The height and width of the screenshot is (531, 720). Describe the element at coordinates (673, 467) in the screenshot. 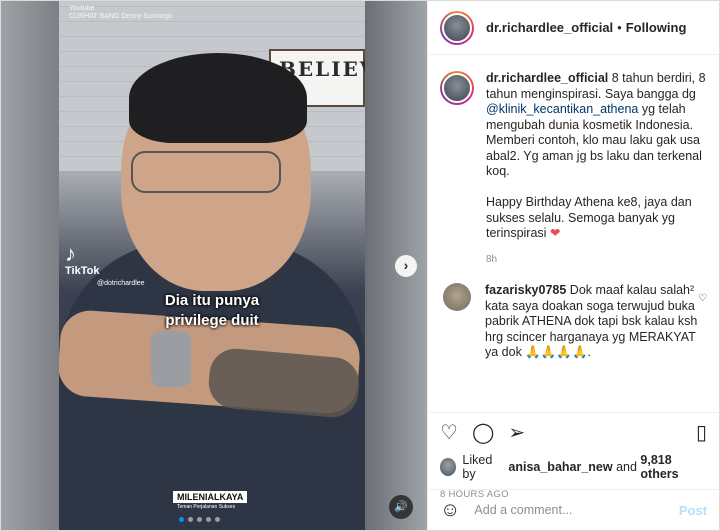

I see `liked-by-count: 9,818 others` at that location.